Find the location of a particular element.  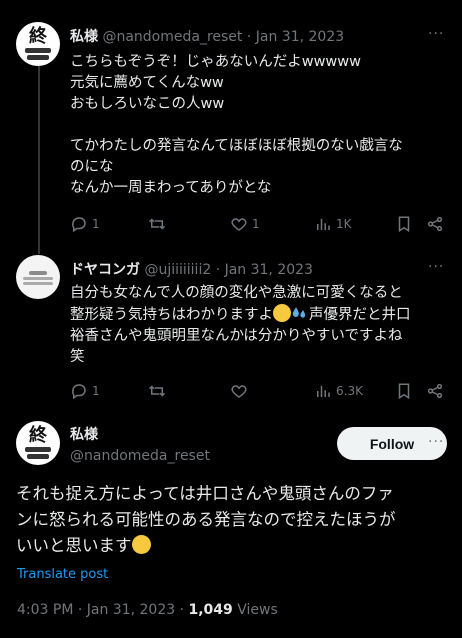

post-time: 4:03 PM · Jan 31, 2023 · is located at coordinates (103, 610).